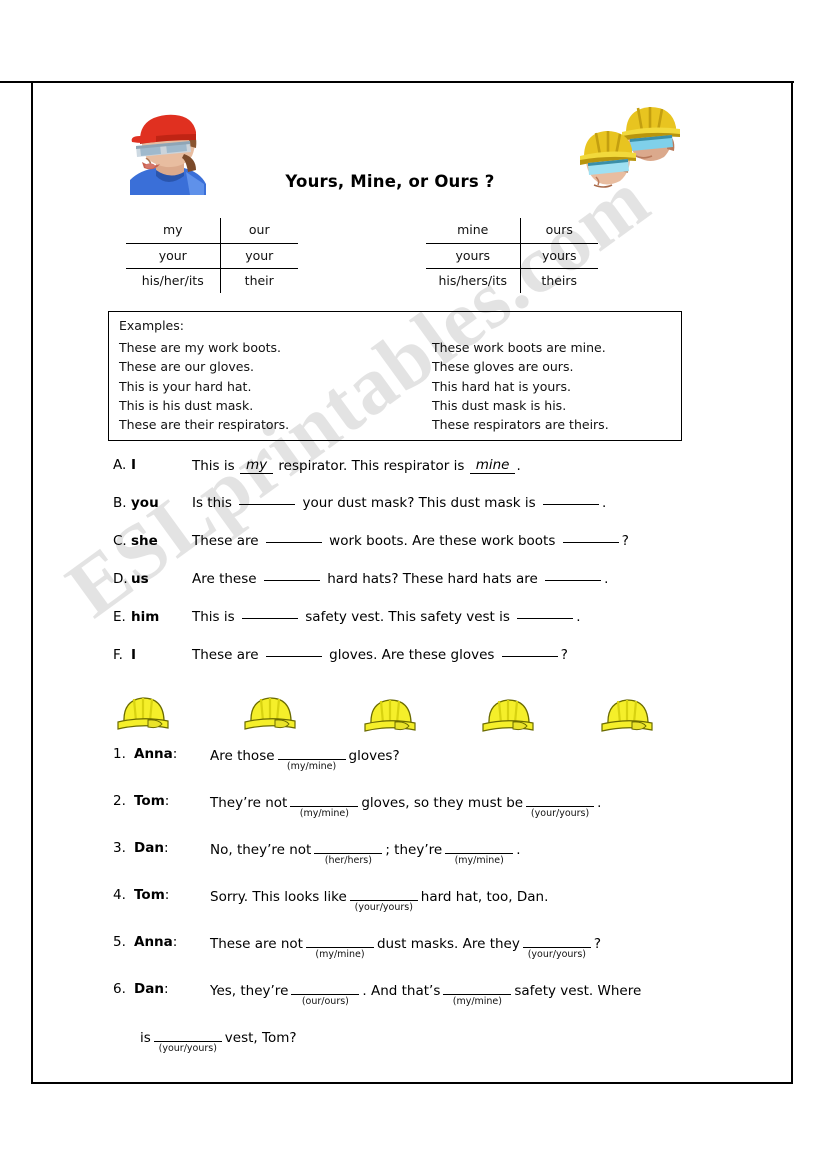 The height and width of the screenshot is (1169, 821). Describe the element at coordinates (119, 801) in the screenshot. I see `item-number: 2.` at that location.